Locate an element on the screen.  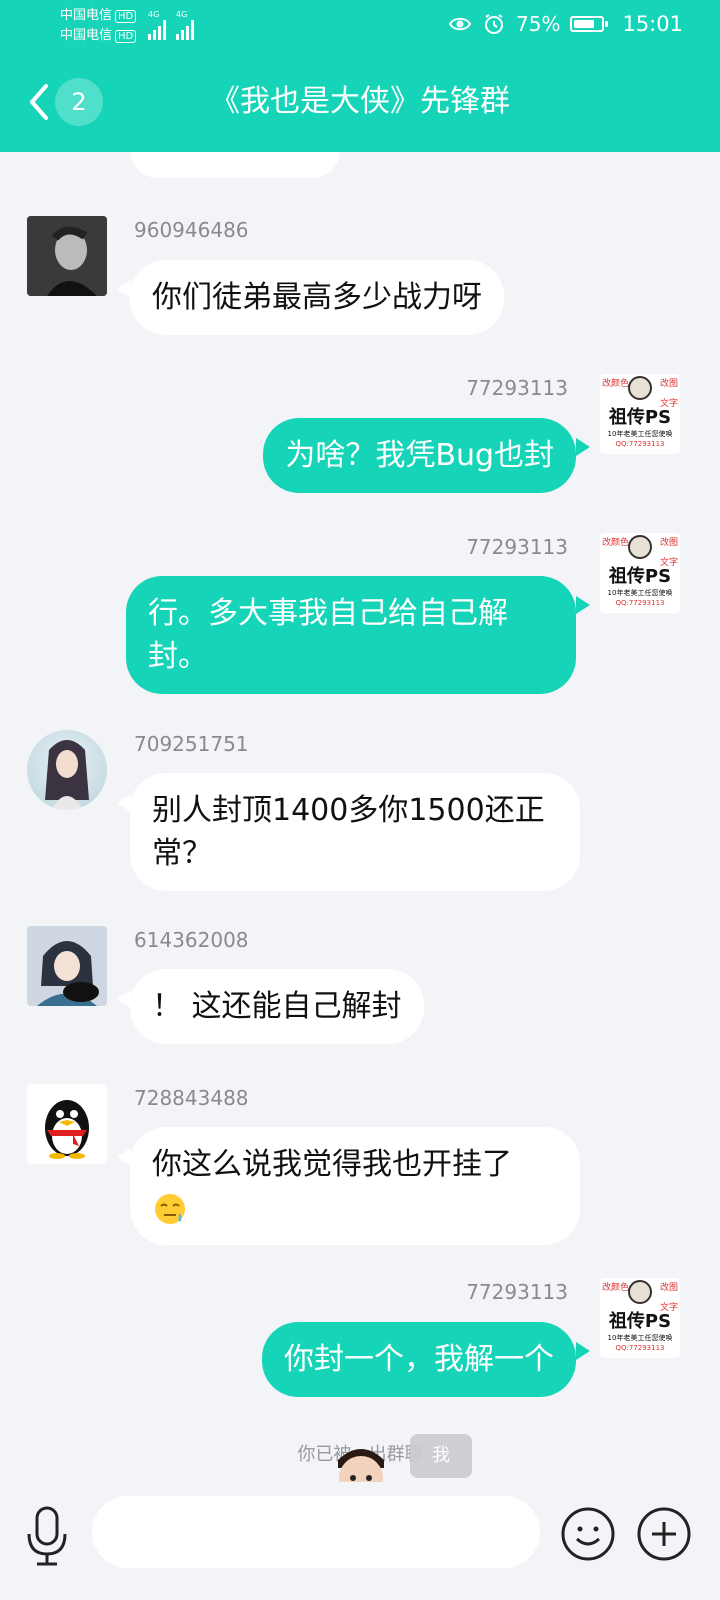
status-bar: 中国电信 HD 中国电信 HD 4G 4G 75% 15:01 is located at coordinates (360, 26).